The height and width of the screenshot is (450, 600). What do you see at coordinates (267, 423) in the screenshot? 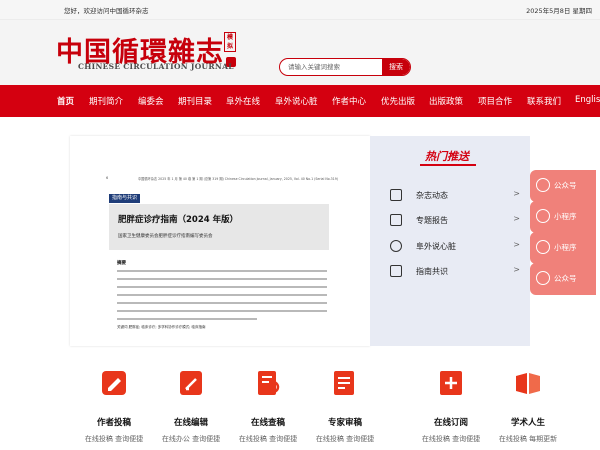
I see `service-title: 在线查稿` at bounding box center [267, 423].